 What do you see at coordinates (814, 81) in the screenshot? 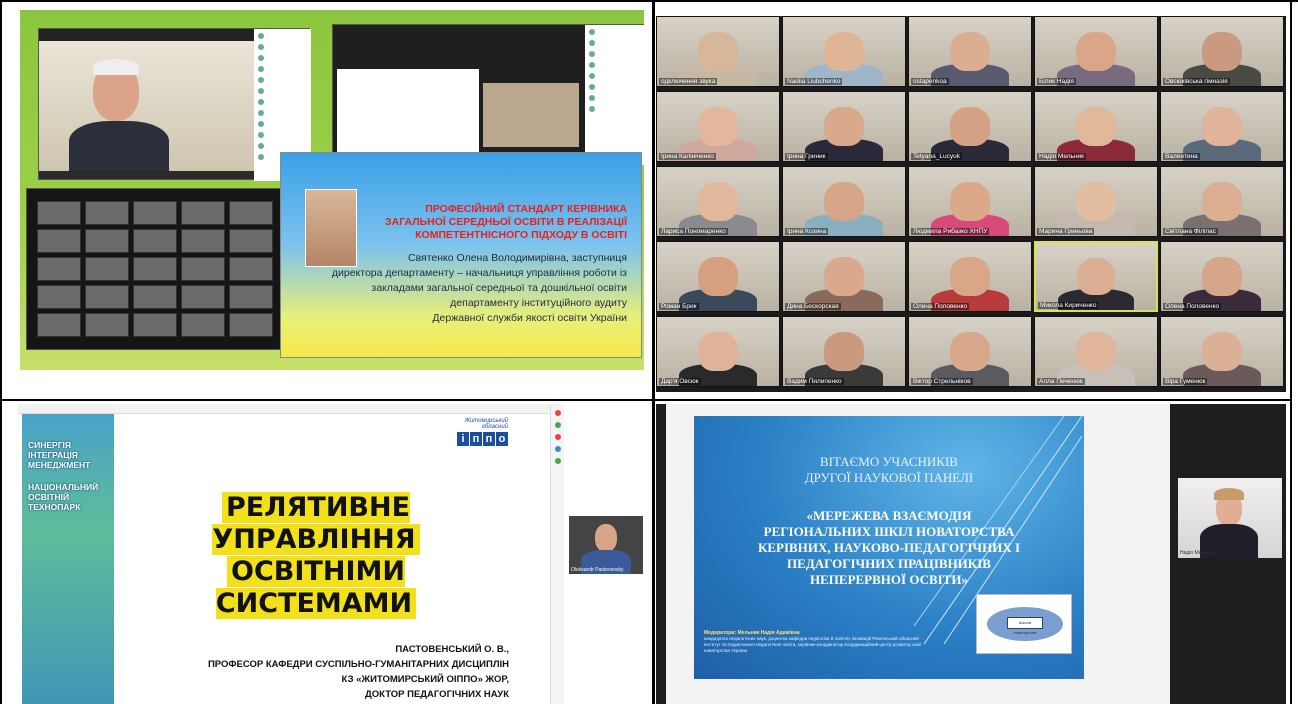
I see `participant-name: Nadiia Liubchenko` at bounding box center [814, 81].